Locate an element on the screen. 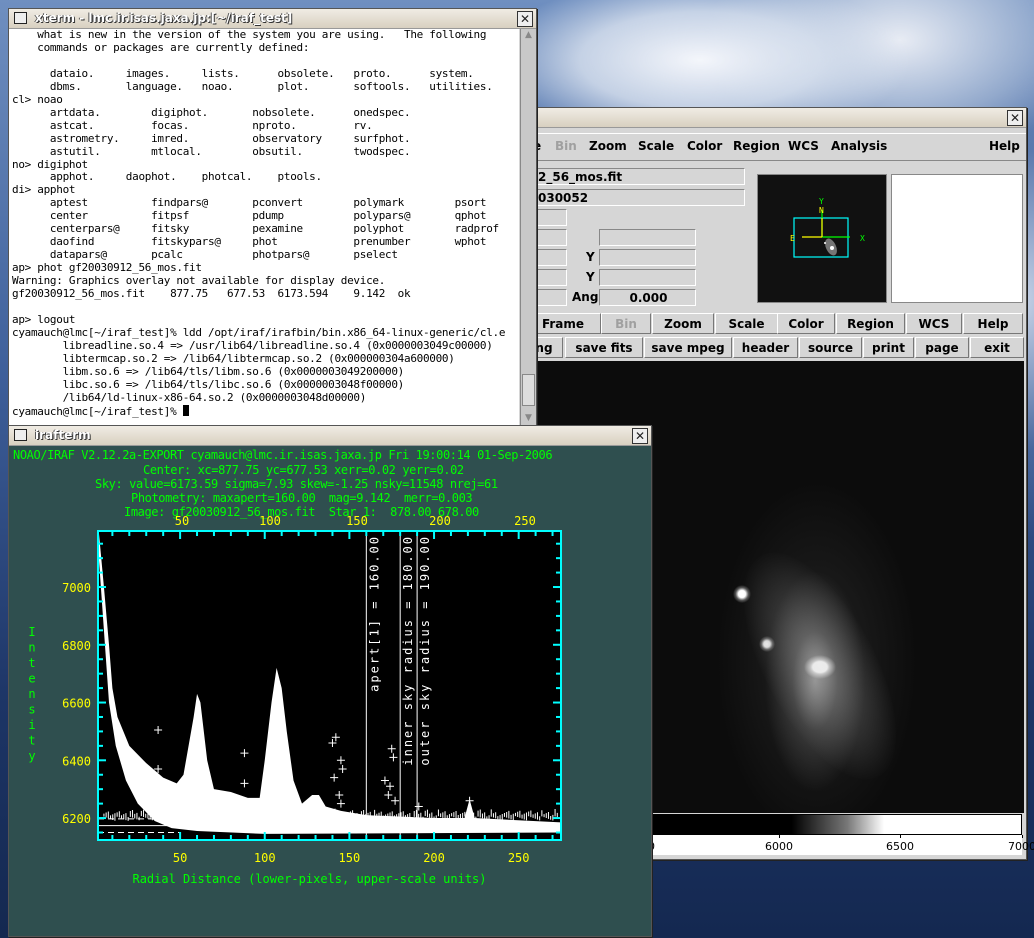 The height and width of the screenshot is (938, 1034). button-help: Help is located at coordinates (993, 323).